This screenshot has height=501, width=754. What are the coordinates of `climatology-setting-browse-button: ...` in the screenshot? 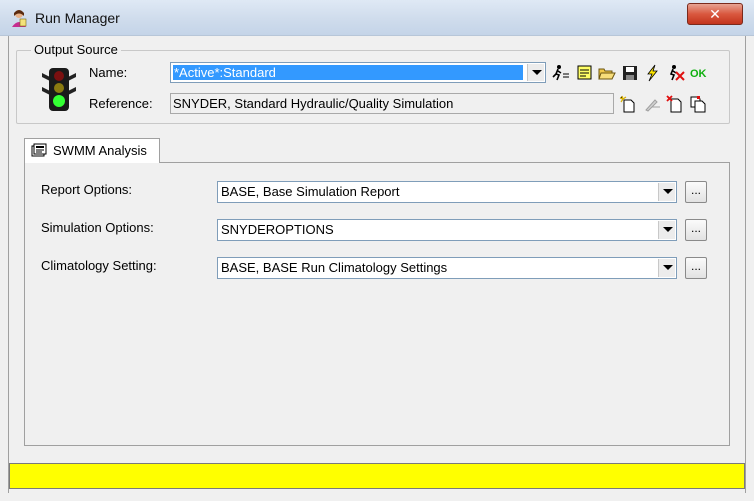 It's located at (696, 268).